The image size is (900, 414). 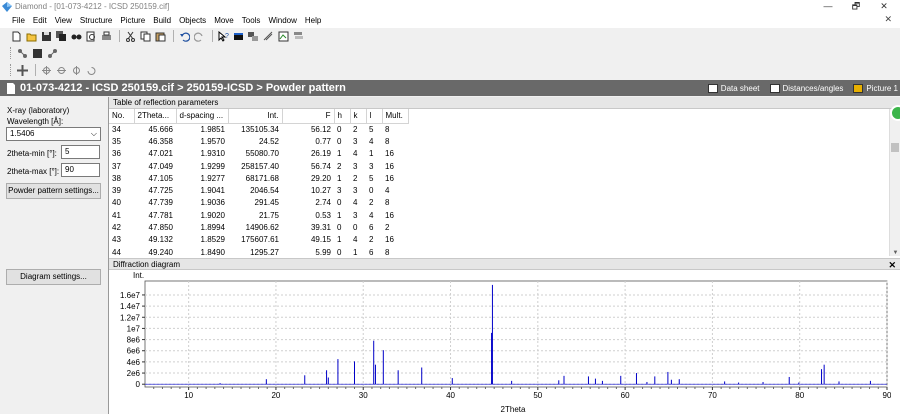 I want to click on table-scrollbar: ▲ ▼, so click(x=894, y=182).